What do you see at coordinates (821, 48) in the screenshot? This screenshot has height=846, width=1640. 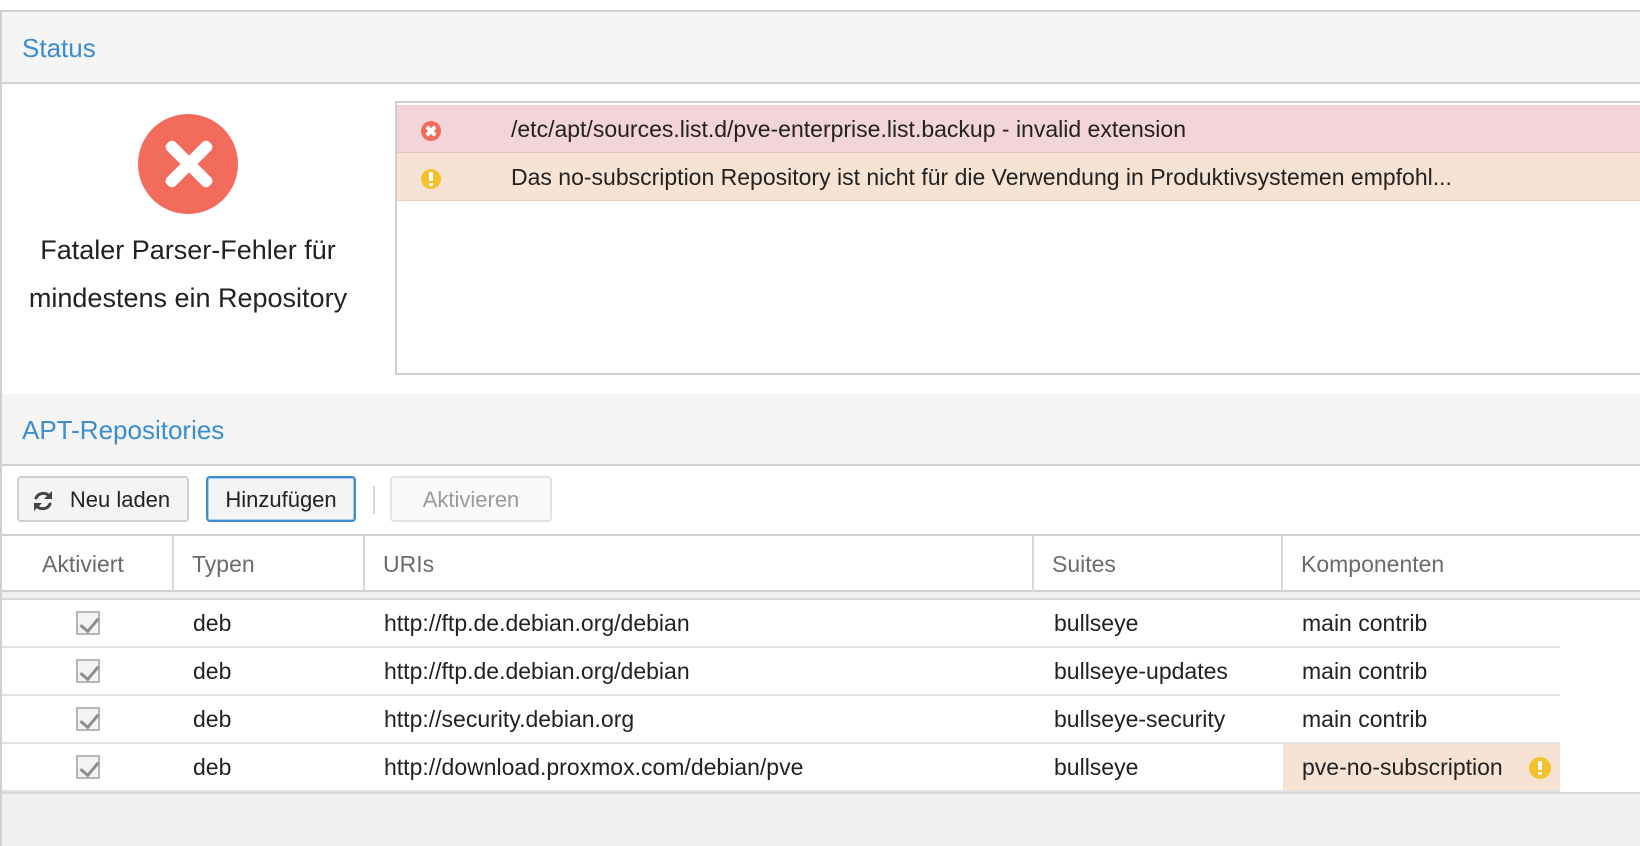 I see `status-panel-header: Status` at bounding box center [821, 48].